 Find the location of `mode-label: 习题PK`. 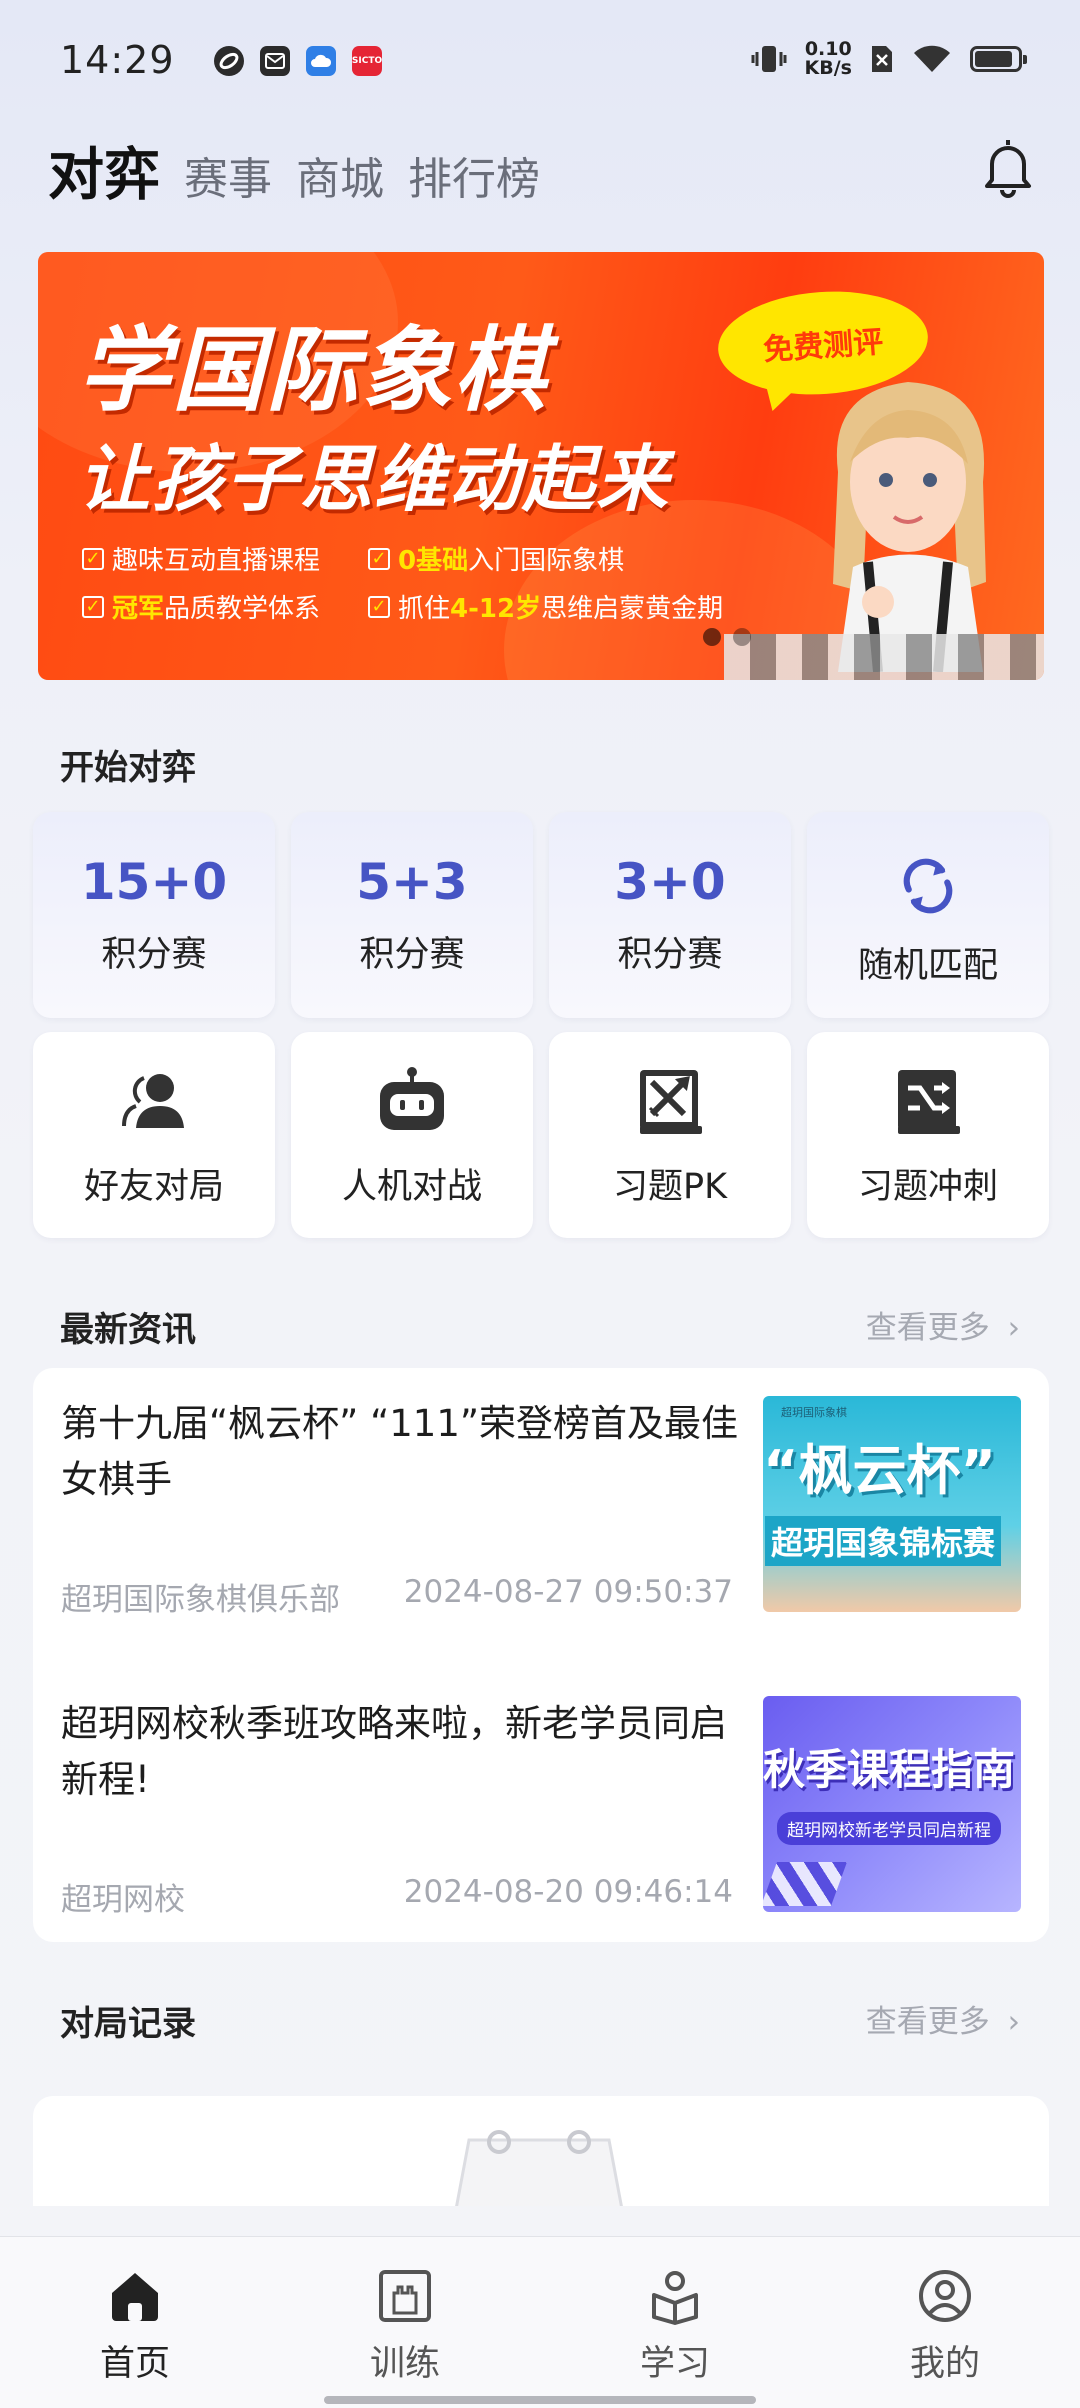

mode-label: 习题PK is located at coordinates (670, 1186).